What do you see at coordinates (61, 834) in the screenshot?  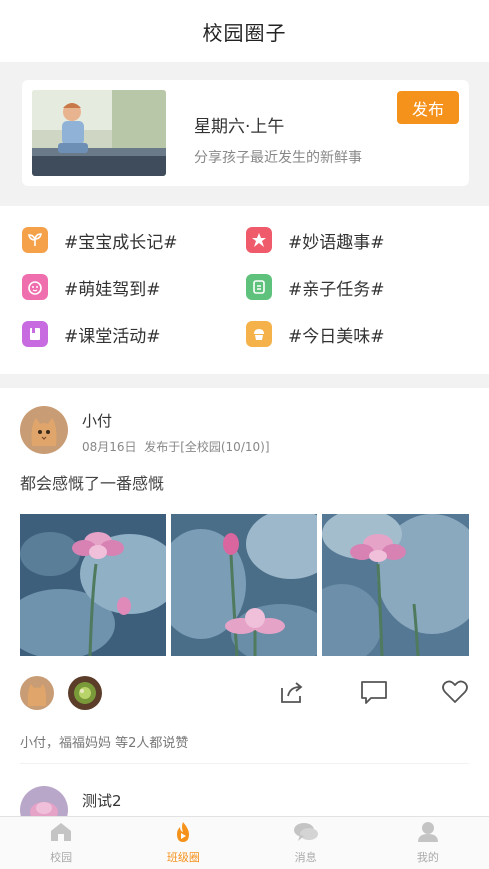 I see `school-icon` at bounding box center [61, 834].